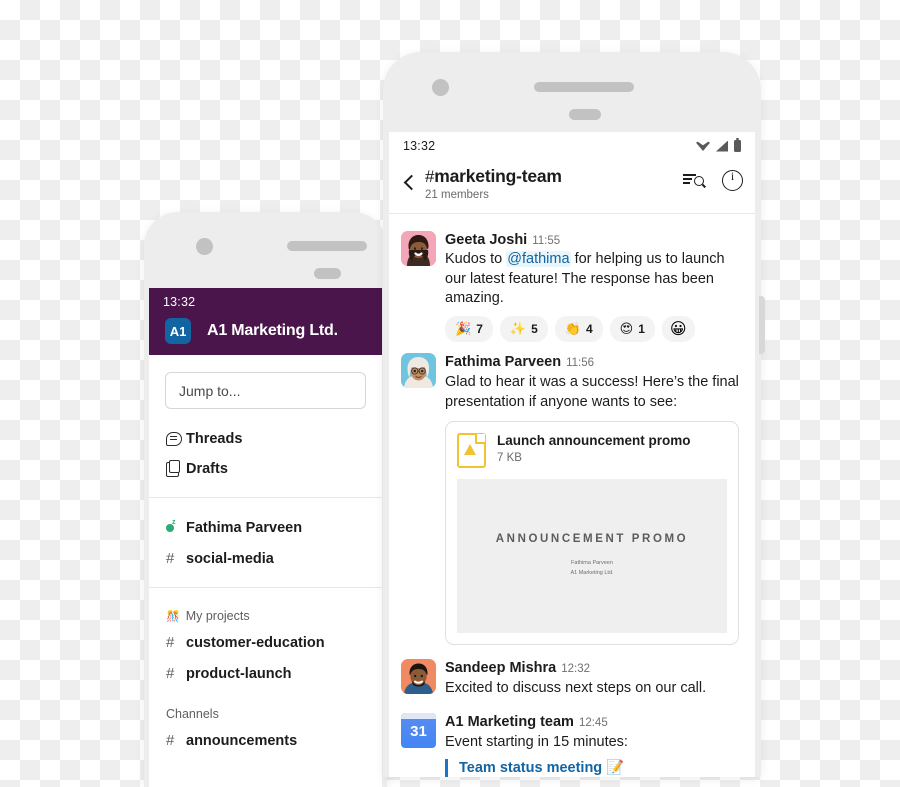  I want to click on clap-emoji-icon: 👏, so click(572, 329).